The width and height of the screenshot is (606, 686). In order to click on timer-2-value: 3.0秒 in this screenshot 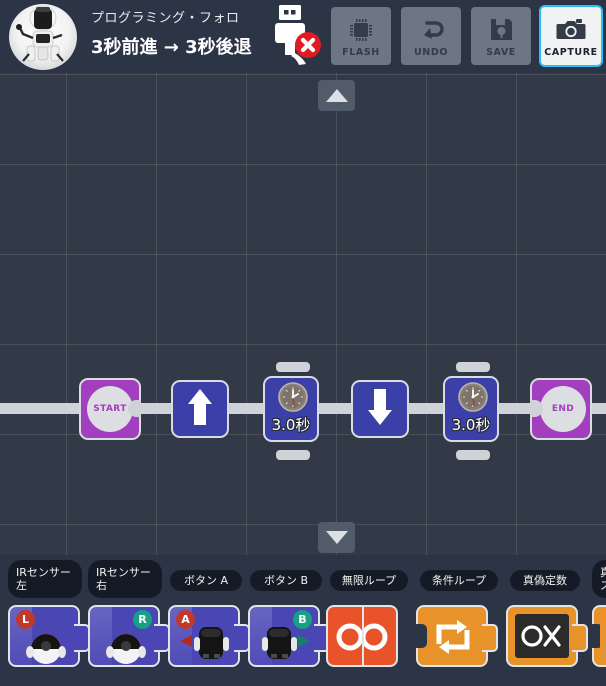, I will do `click(471, 425)`.